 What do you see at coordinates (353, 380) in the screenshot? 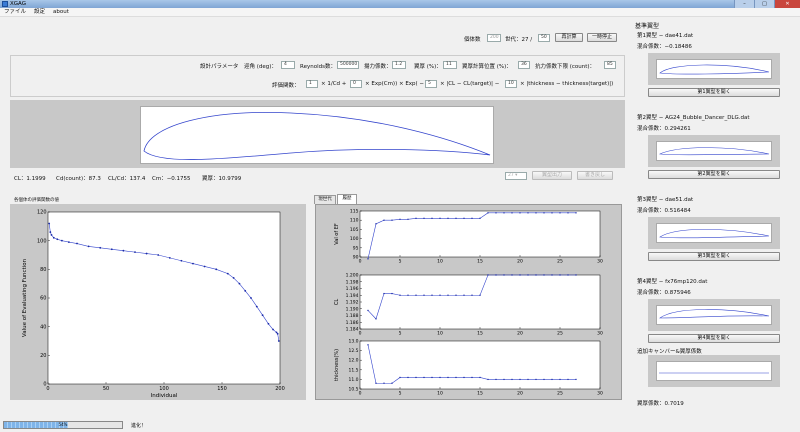
I see `y-tick-label: 11.0` at bounding box center [353, 380].